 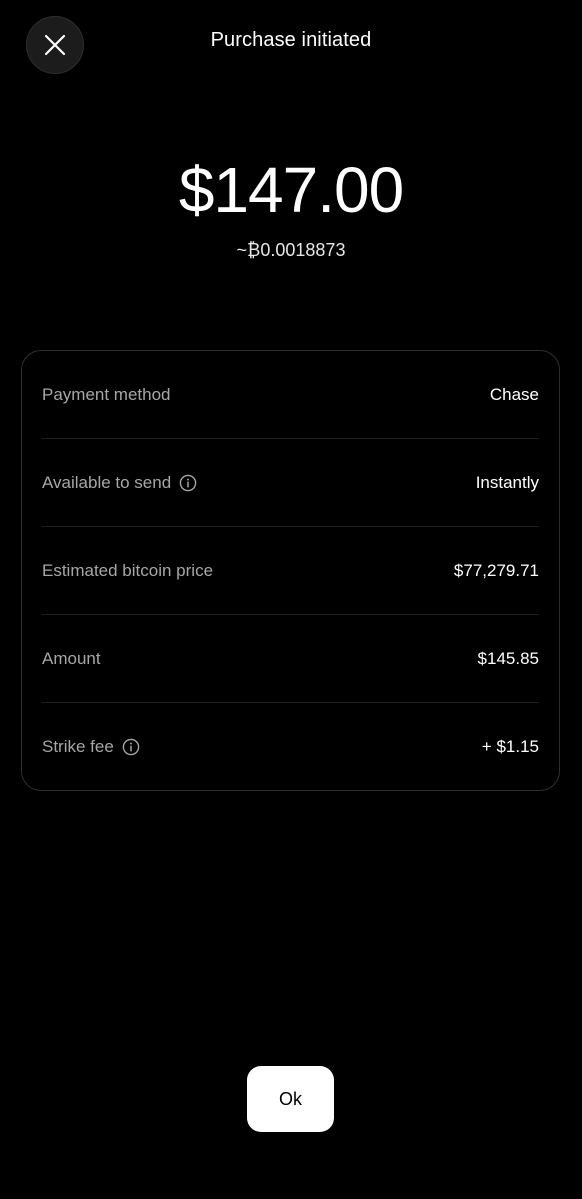 I want to click on payment-method-label: Payment method, so click(x=106, y=394).